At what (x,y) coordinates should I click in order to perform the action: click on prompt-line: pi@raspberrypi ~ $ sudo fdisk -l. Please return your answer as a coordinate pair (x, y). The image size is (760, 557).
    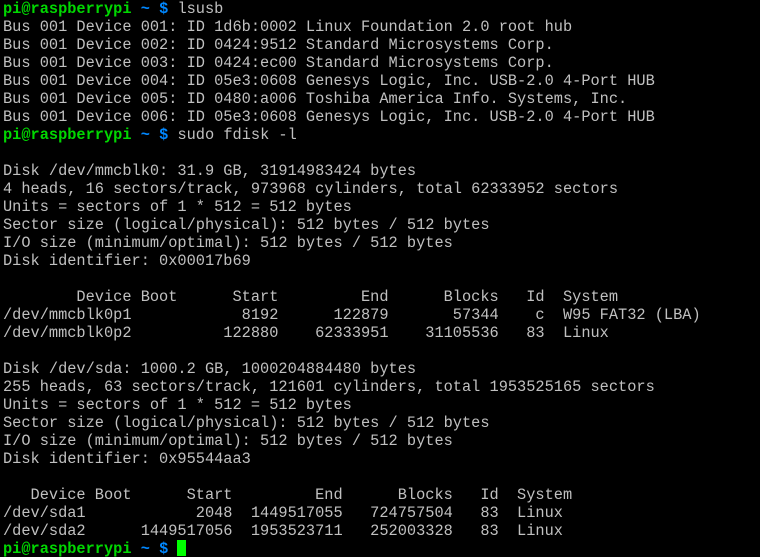
    Looking at the image, I should click on (381, 135).